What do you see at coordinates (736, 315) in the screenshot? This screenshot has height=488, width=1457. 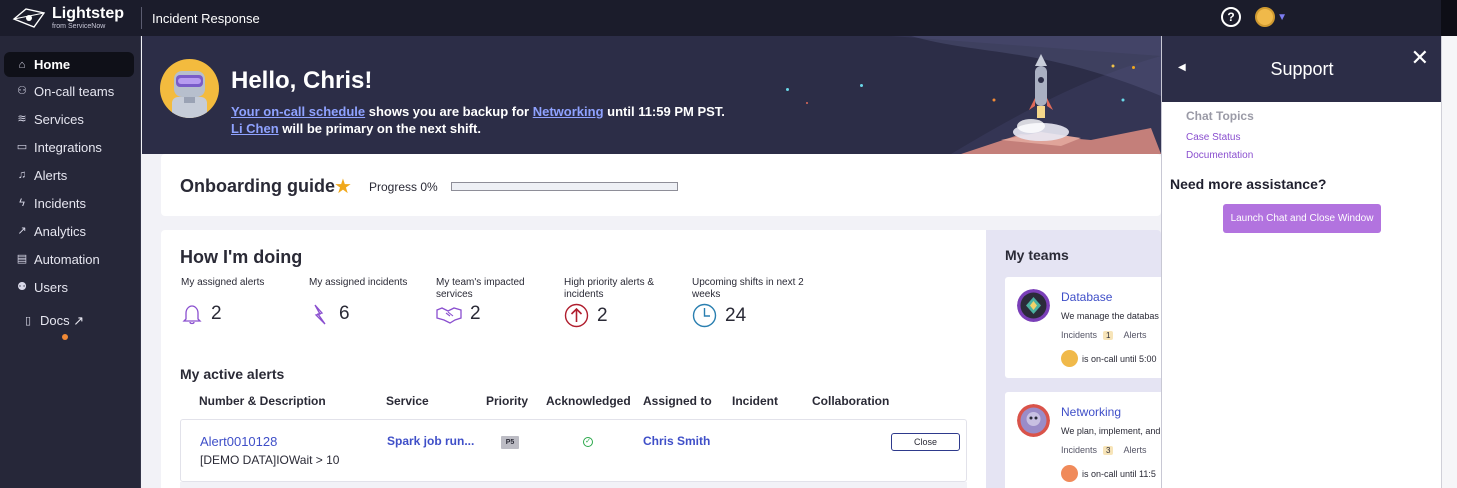 I see `metric-value: 24` at bounding box center [736, 315].